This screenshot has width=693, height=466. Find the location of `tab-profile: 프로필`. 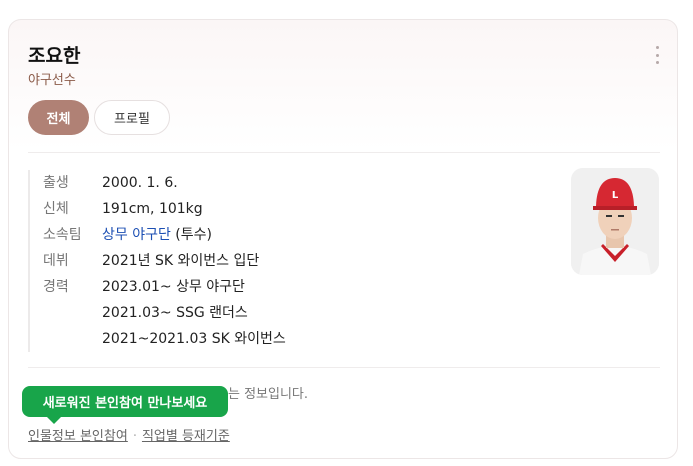

tab-profile: 프로필 is located at coordinates (132, 117).